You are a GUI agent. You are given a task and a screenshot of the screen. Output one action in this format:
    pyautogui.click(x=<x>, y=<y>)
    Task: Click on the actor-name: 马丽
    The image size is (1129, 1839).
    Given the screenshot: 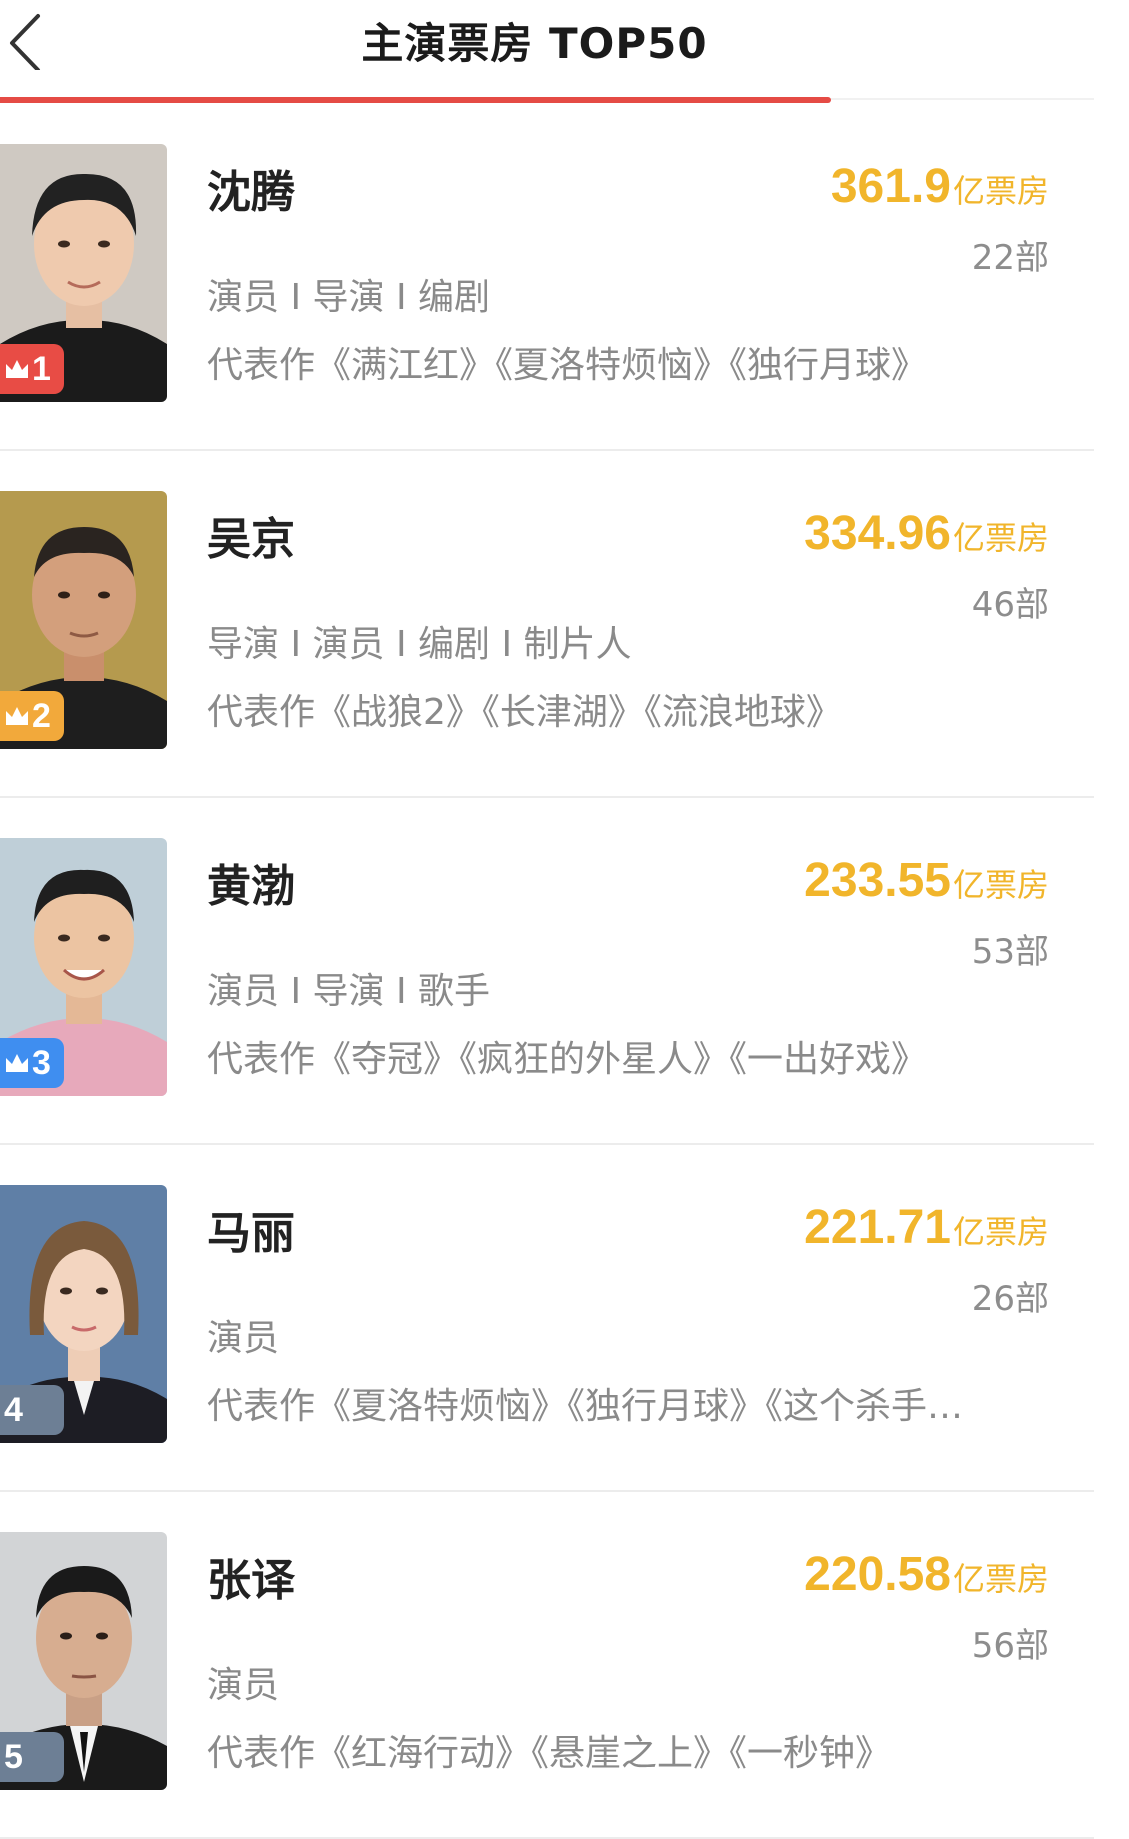 What is the action you would take?
    pyautogui.click(x=251, y=1233)
    